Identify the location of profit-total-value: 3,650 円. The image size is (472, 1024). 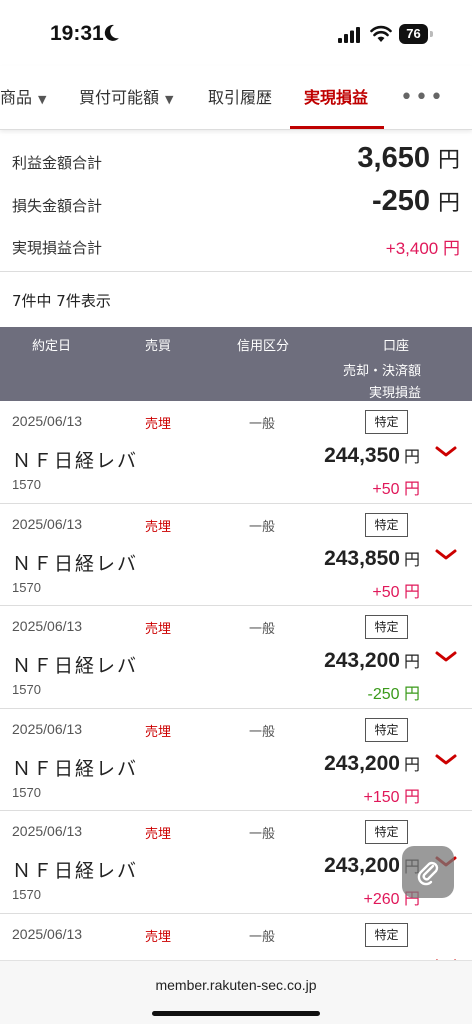
(408, 158).